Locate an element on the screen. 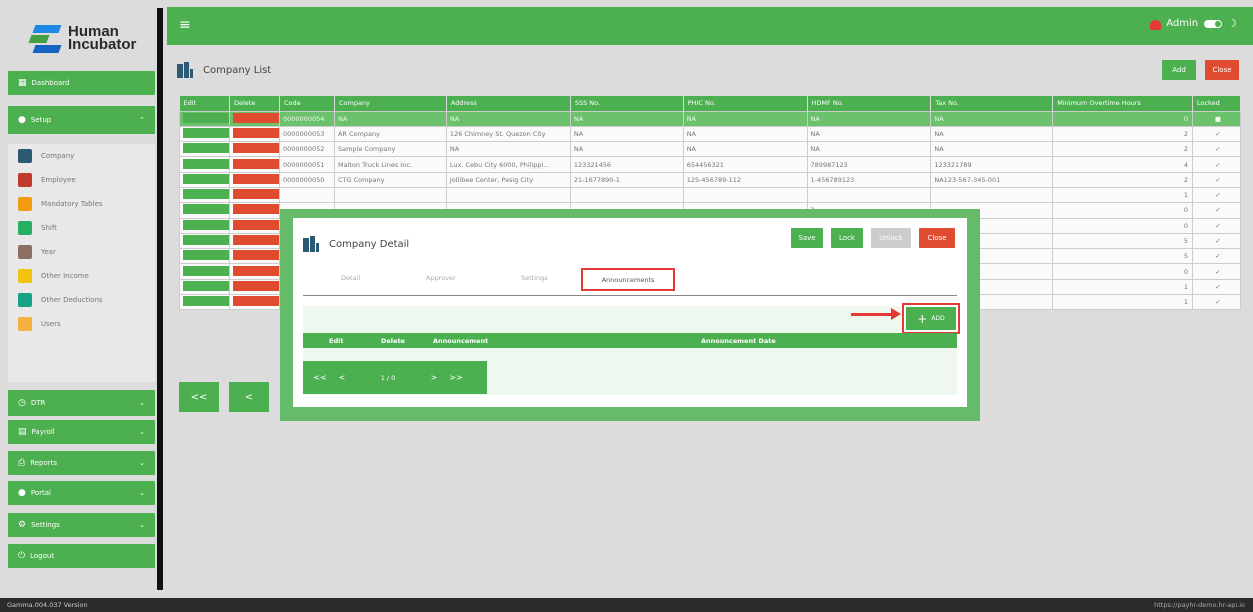  tab-approver: Approver is located at coordinates (441, 278).